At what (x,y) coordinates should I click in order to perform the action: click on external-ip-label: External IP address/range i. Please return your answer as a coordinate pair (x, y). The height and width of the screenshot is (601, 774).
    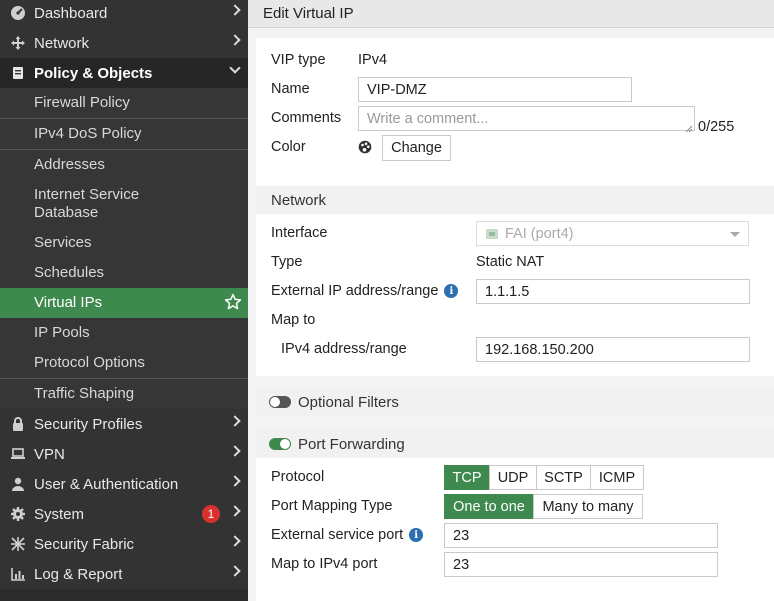
    Looking at the image, I should click on (365, 291).